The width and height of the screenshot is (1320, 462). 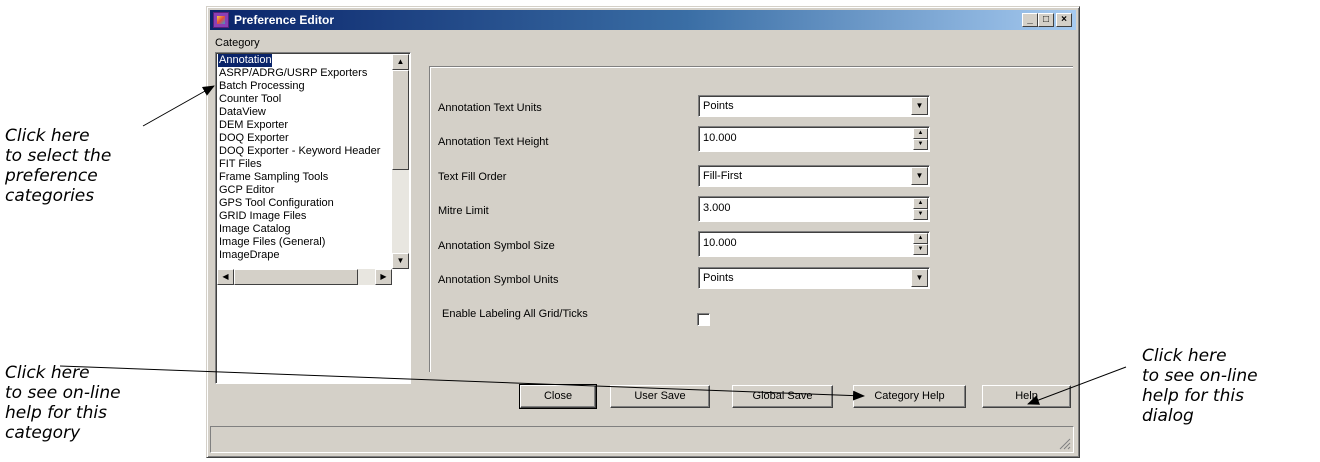 I want to click on arrow-to-help, so click(x=1077, y=385).